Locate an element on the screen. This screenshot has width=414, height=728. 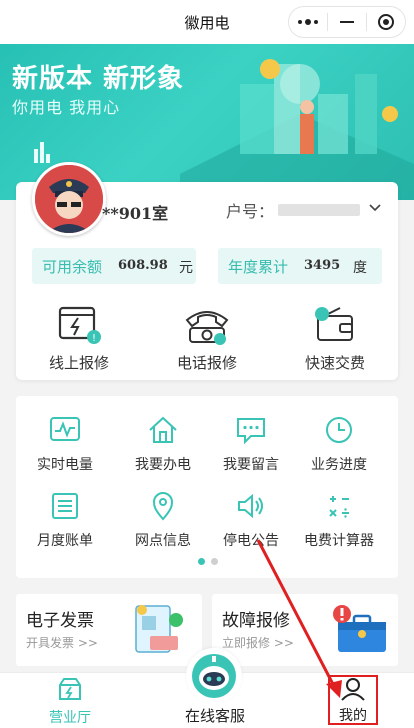
phone-repair-label: 电话报修 is located at coordinates (206, 363).